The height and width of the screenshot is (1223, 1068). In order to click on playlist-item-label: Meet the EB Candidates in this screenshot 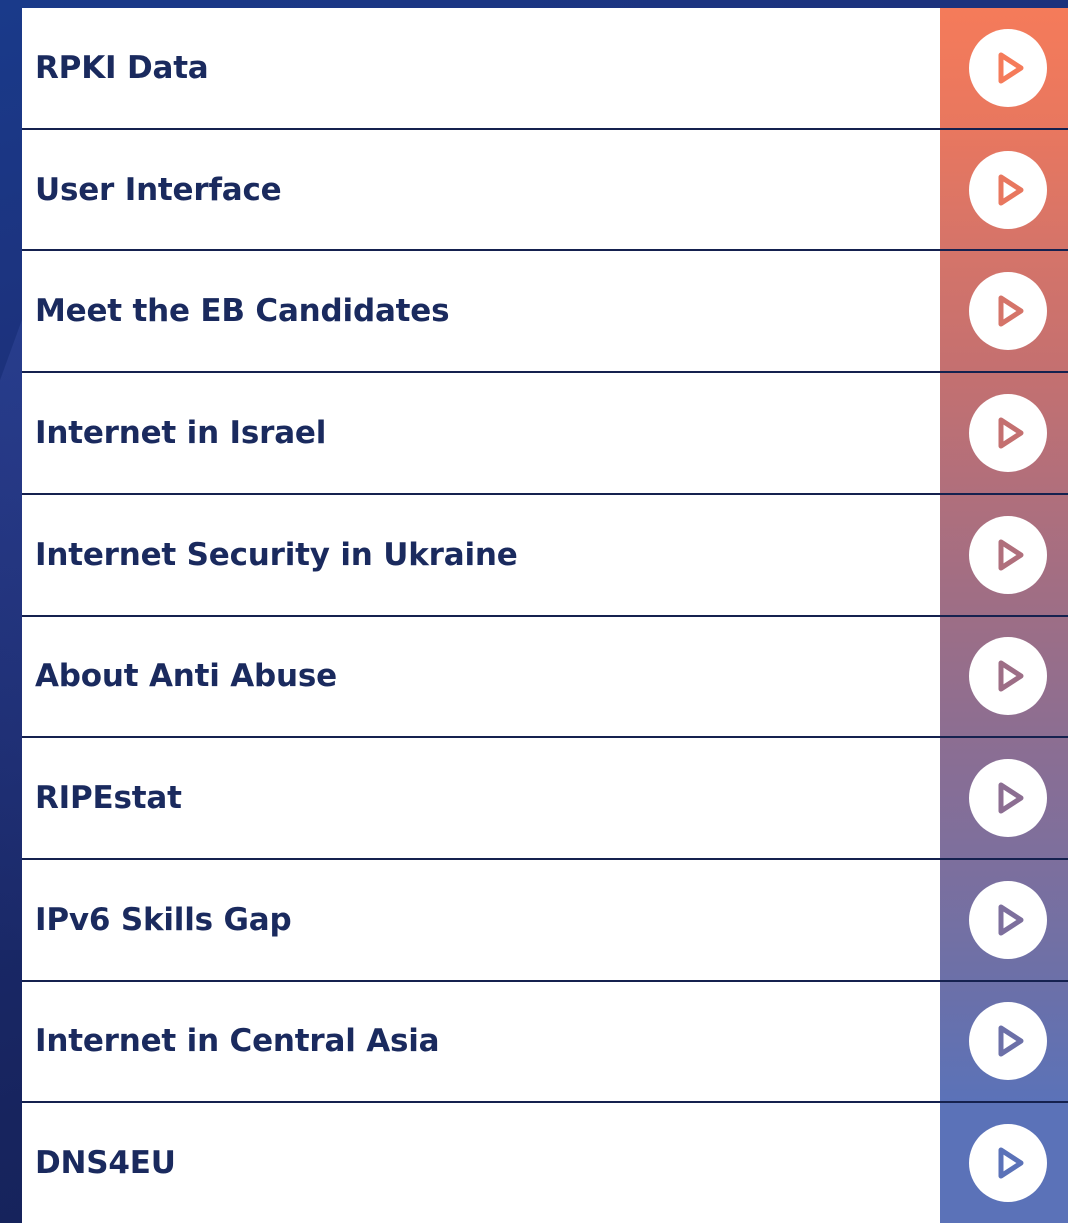, I will do `click(242, 311)`.